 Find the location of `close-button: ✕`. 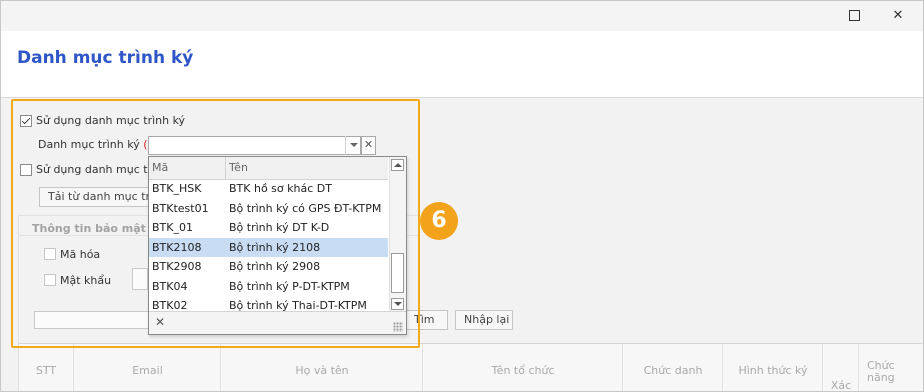

close-button: ✕ is located at coordinates (898, 16).